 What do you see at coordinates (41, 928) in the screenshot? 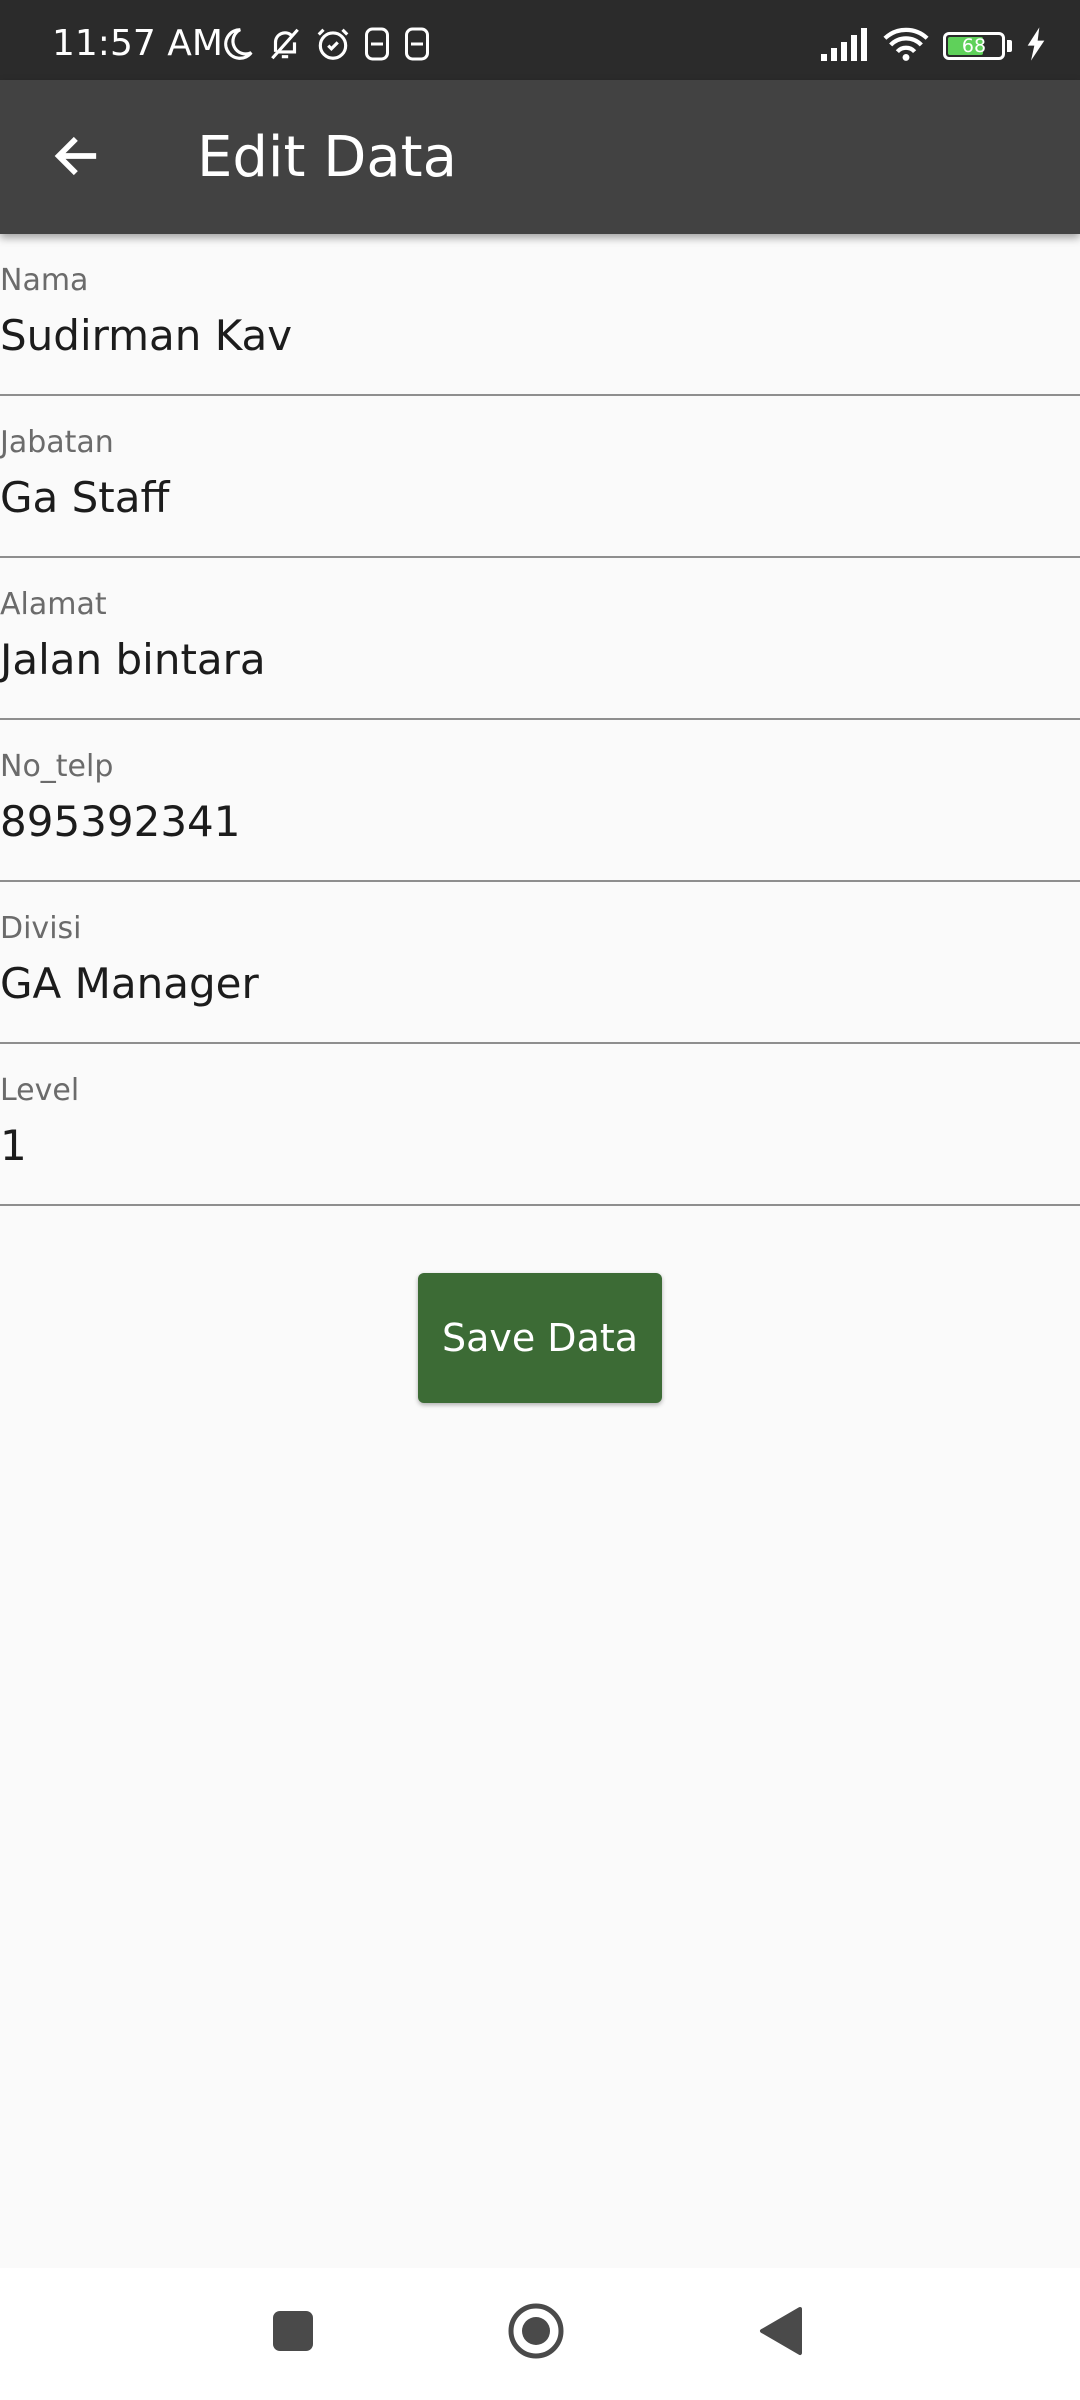
I see `divisi-label: Divisi` at bounding box center [41, 928].